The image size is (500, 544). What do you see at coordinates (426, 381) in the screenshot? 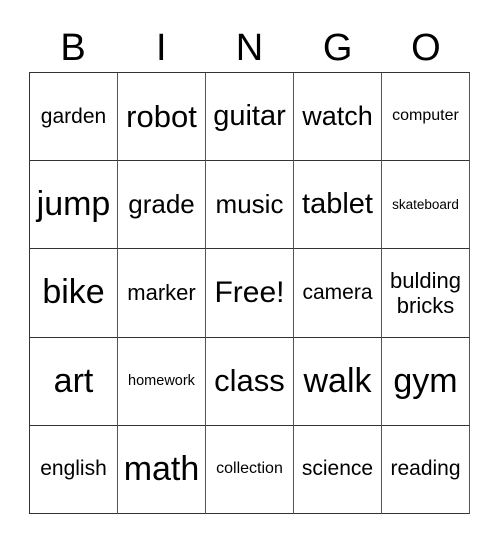
I see `bingo-cell: gym` at bounding box center [426, 381].